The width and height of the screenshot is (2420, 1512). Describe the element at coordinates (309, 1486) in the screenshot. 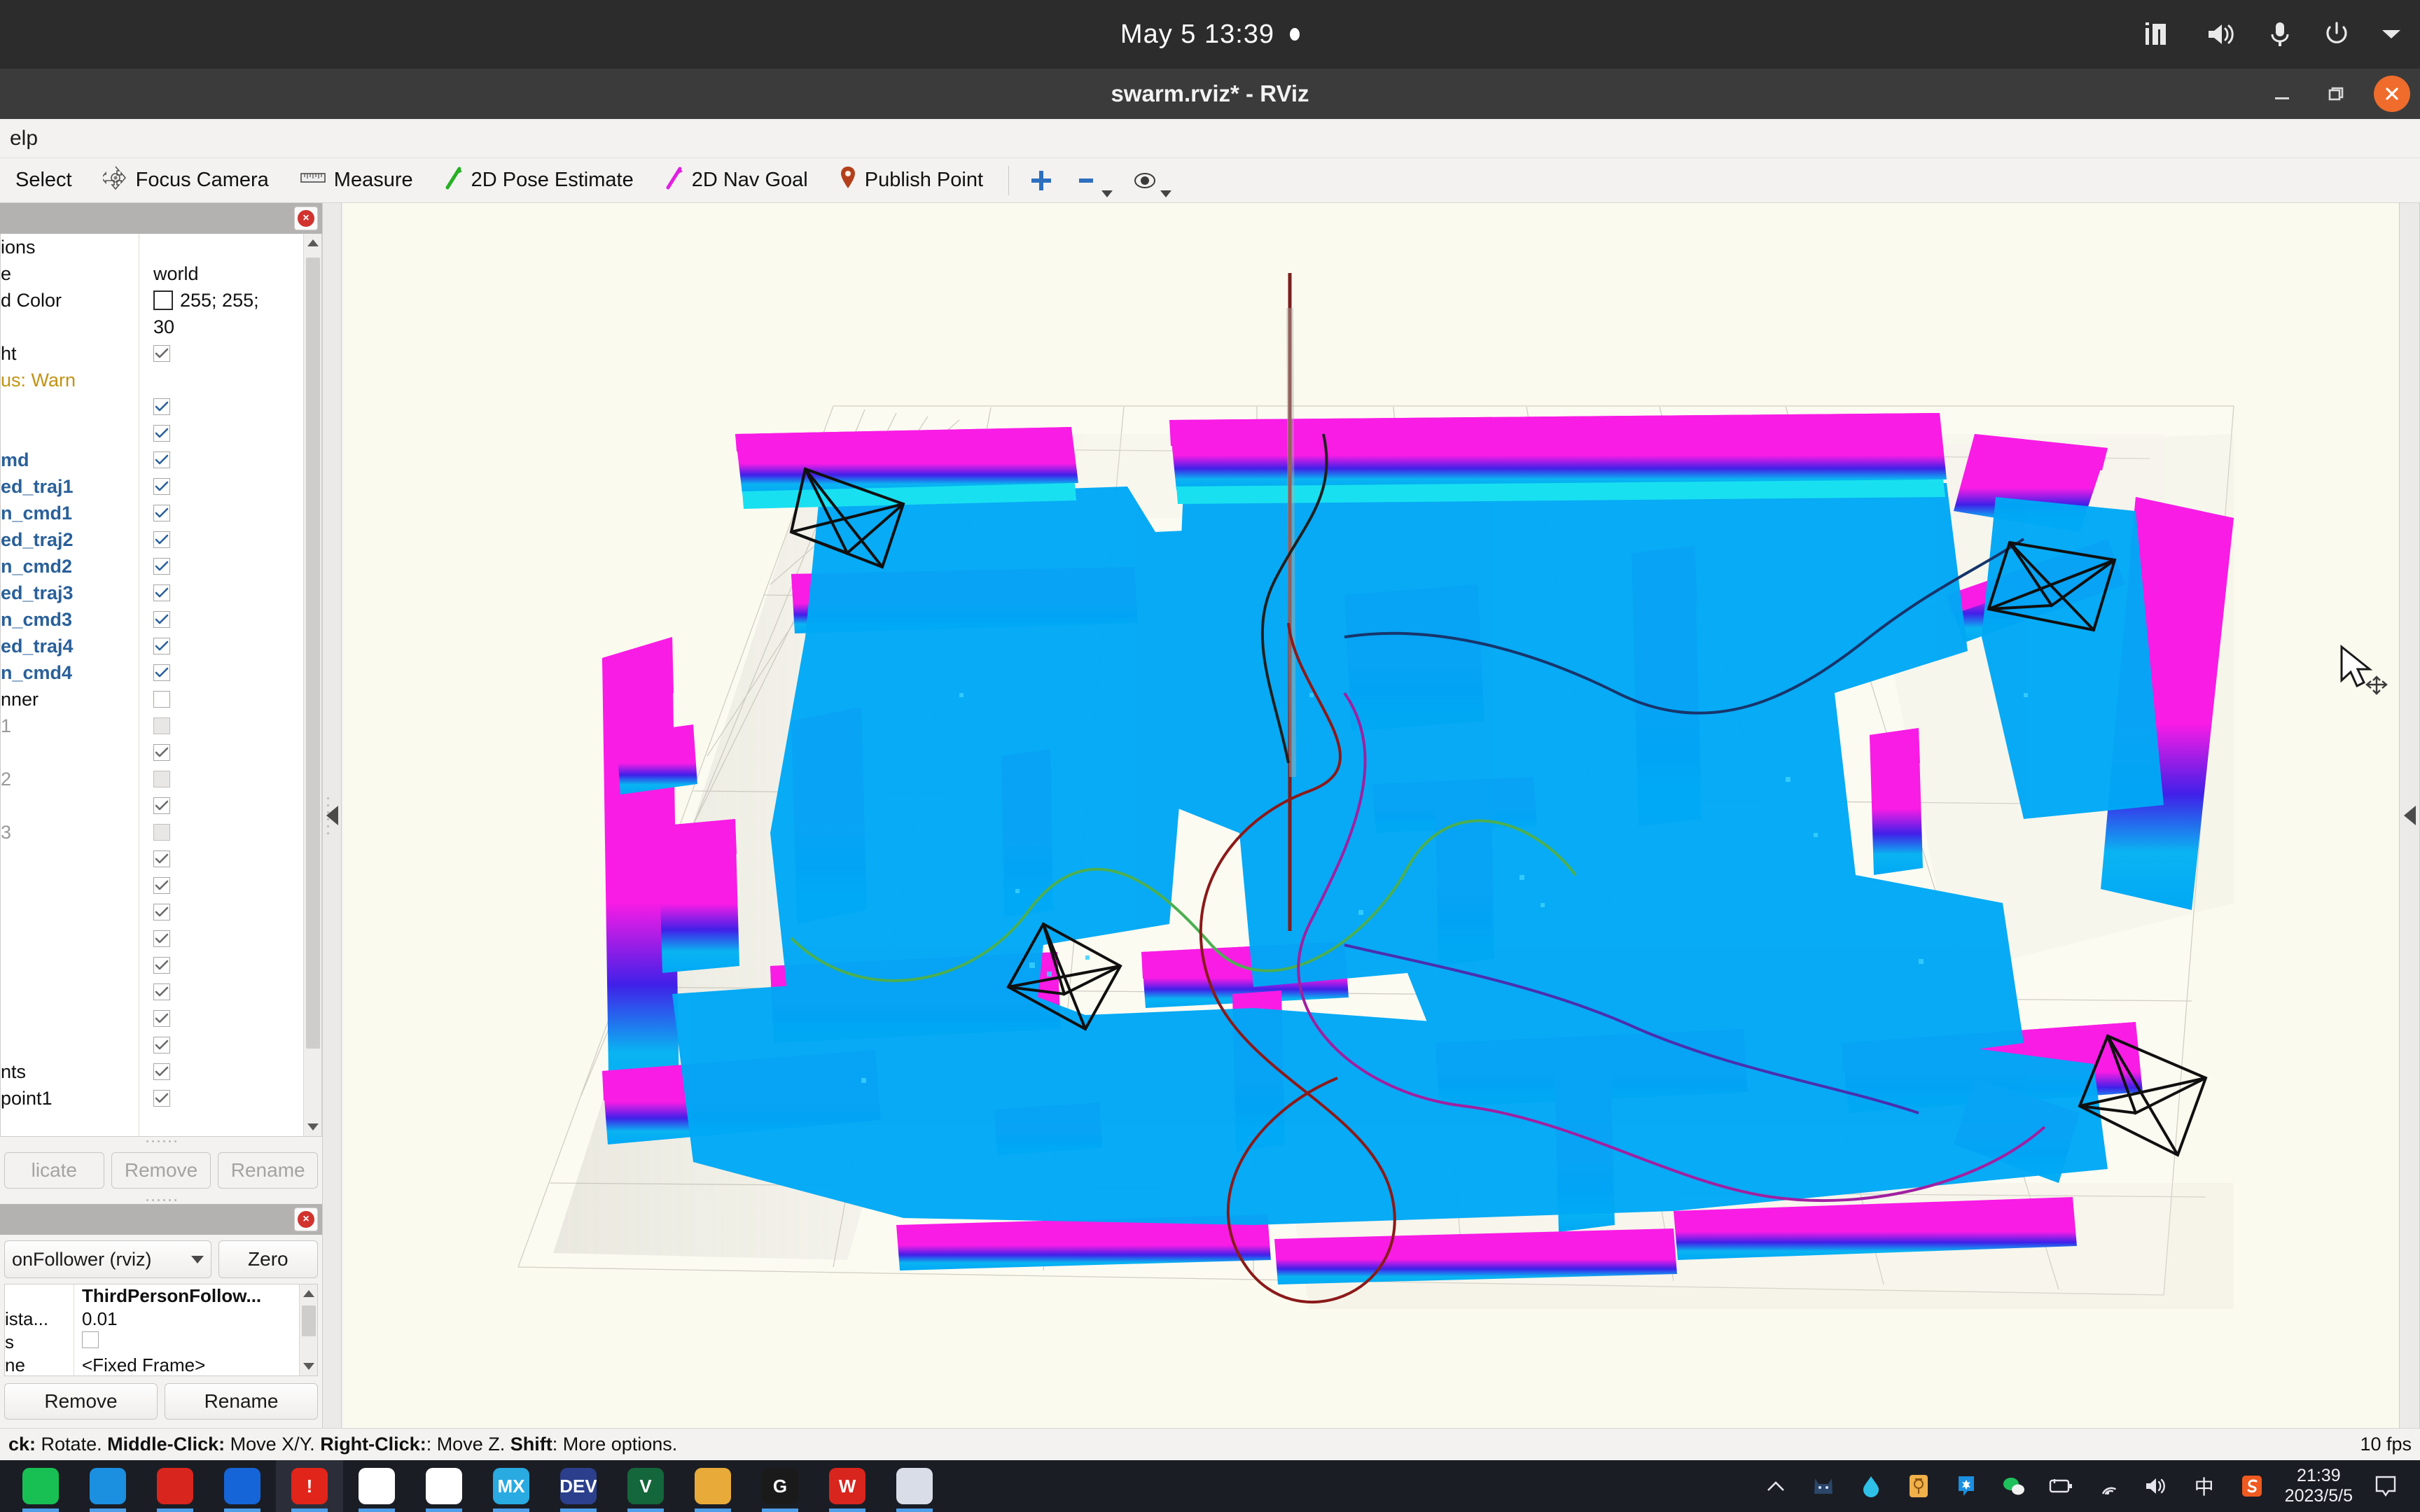

I see `taskbar-app-rviz: !` at that location.